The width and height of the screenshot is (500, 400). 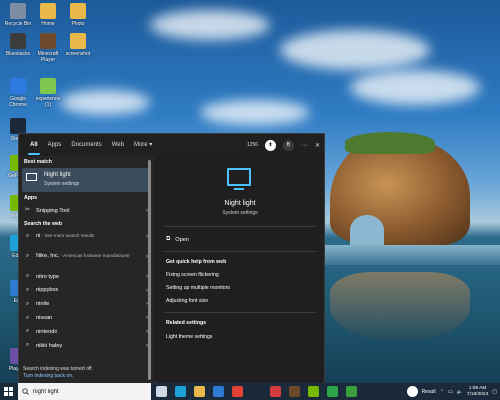 What do you see at coordinates (240, 213) in the screenshot?
I see `preview-subtitle: System settings` at bounding box center [240, 213].